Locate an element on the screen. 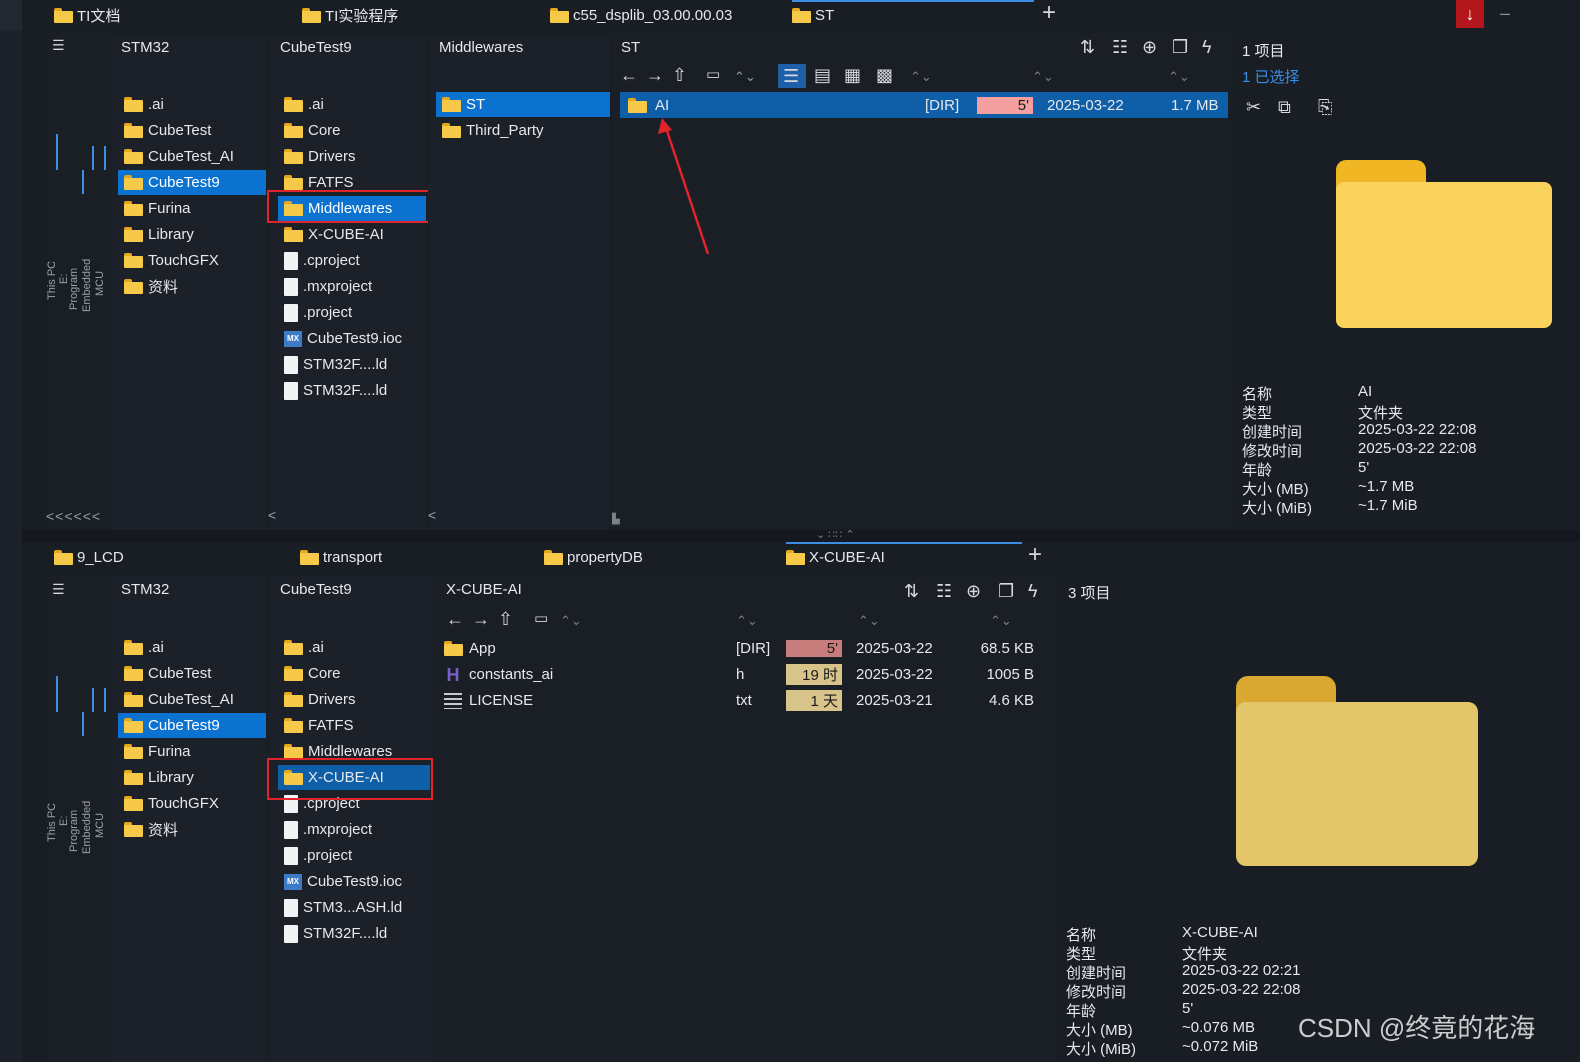 This screenshot has width=1580, height=1062. list-item: STM3...ASH.ld is located at coordinates (340, 907).